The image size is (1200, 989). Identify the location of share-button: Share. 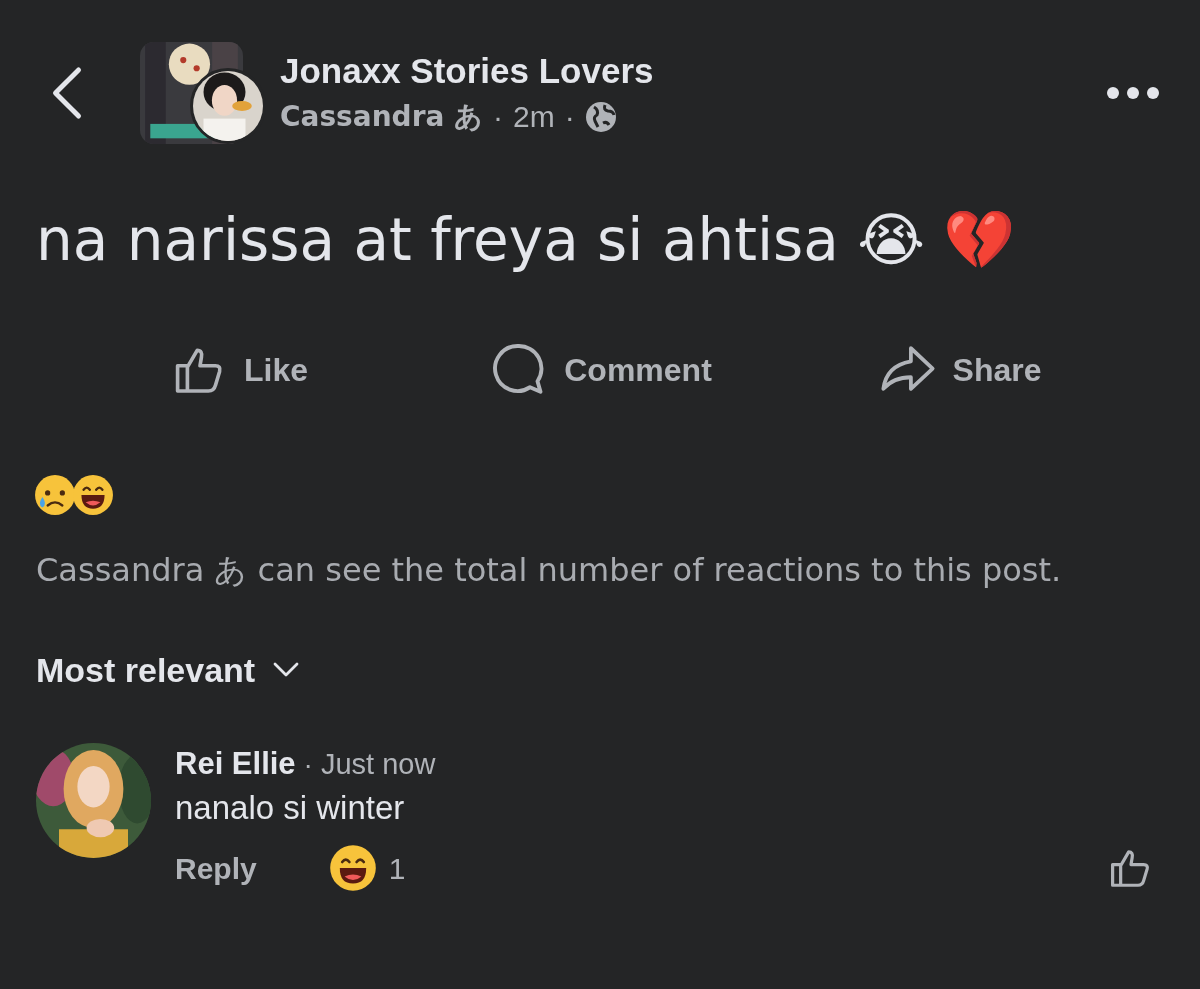
(960, 370).